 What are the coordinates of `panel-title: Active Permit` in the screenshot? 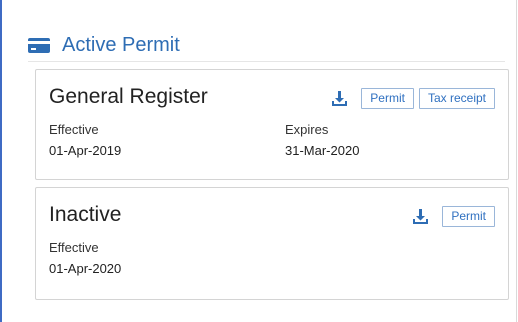 It's located at (121, 44).